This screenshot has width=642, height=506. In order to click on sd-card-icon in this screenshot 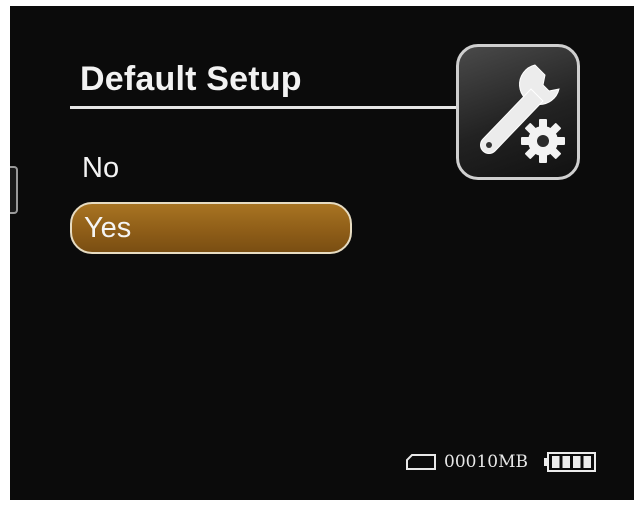, I will do `click(421, 462)`.